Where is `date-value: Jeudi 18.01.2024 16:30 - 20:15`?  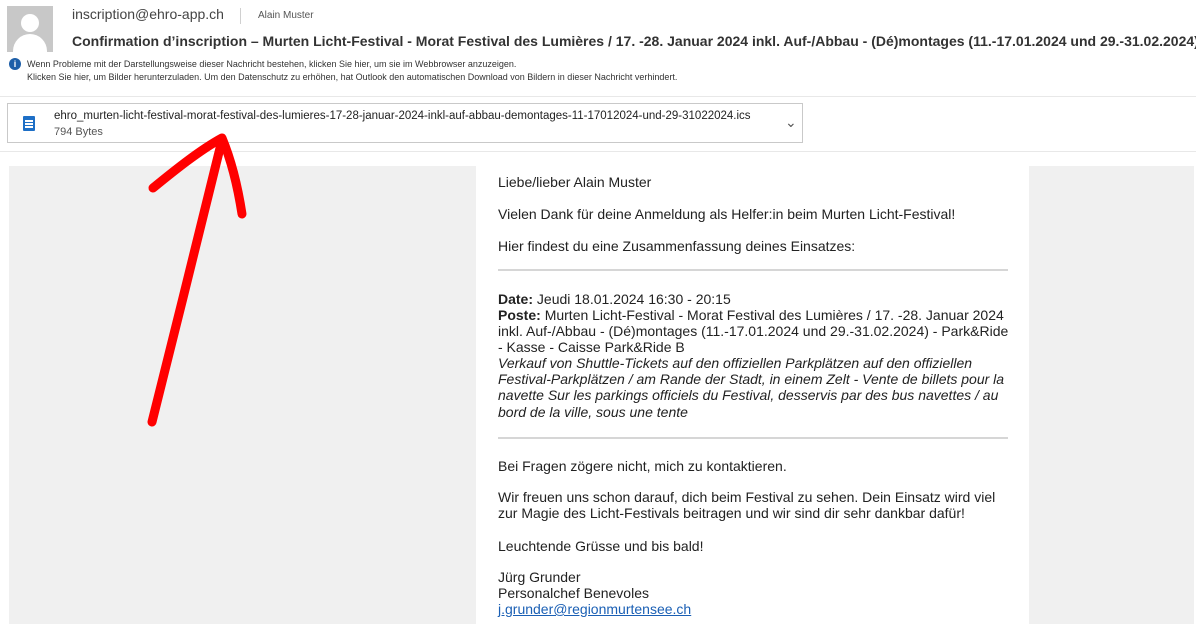 date-value: Jeudi 18.01.2024 16:30 - 20:15 is located at coordinates (633, 299).